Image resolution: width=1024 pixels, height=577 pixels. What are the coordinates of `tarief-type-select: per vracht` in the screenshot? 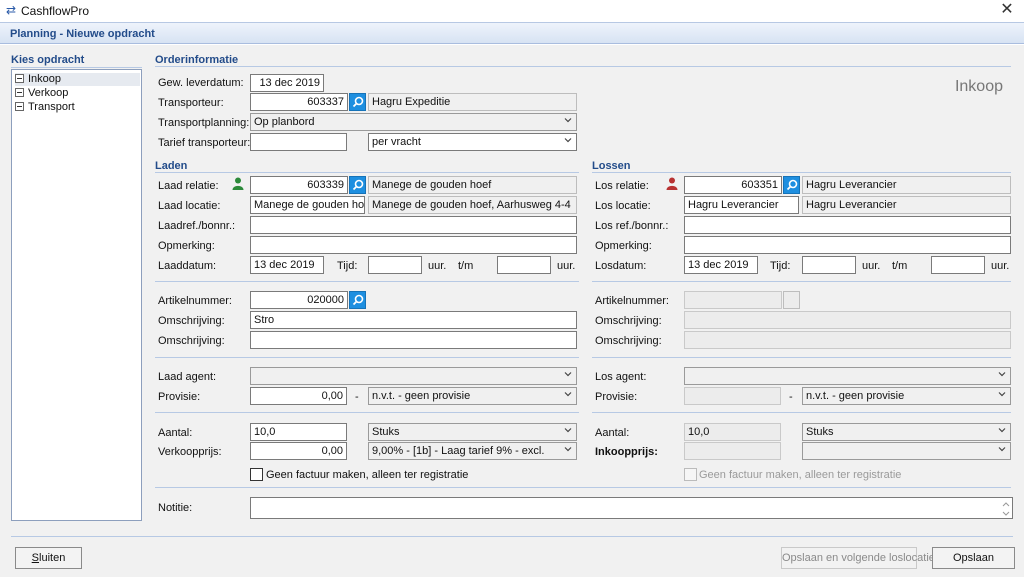 It's located at (472, 142).